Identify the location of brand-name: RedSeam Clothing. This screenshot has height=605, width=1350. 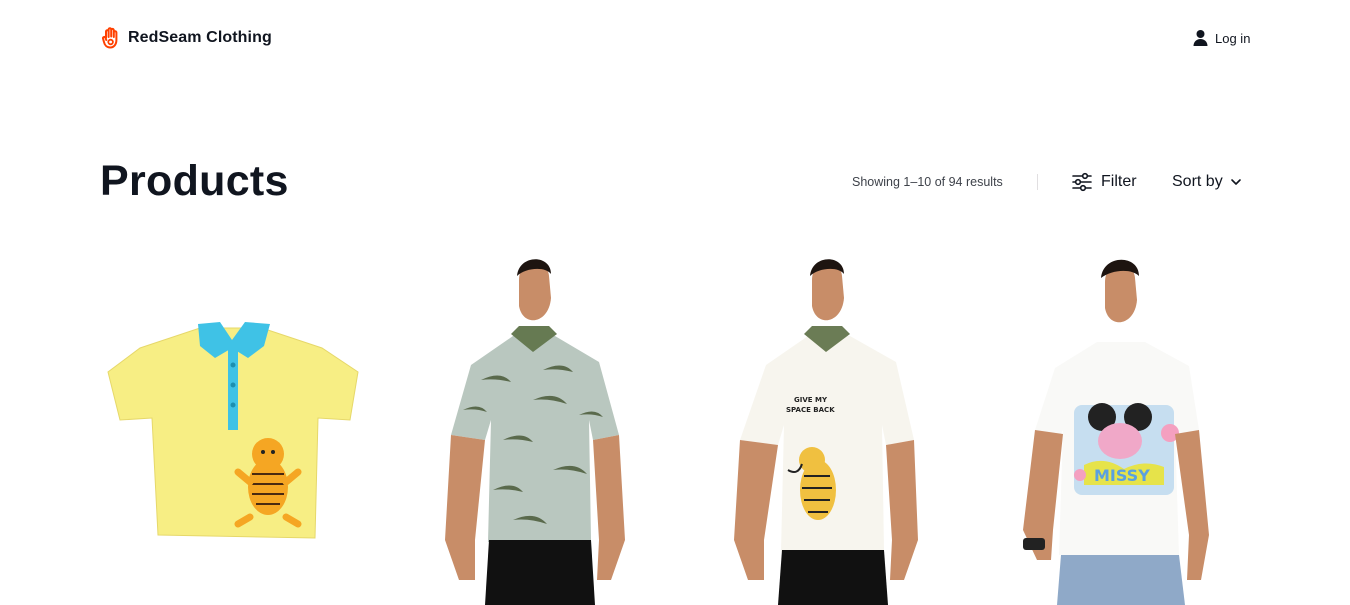
(200, 37).